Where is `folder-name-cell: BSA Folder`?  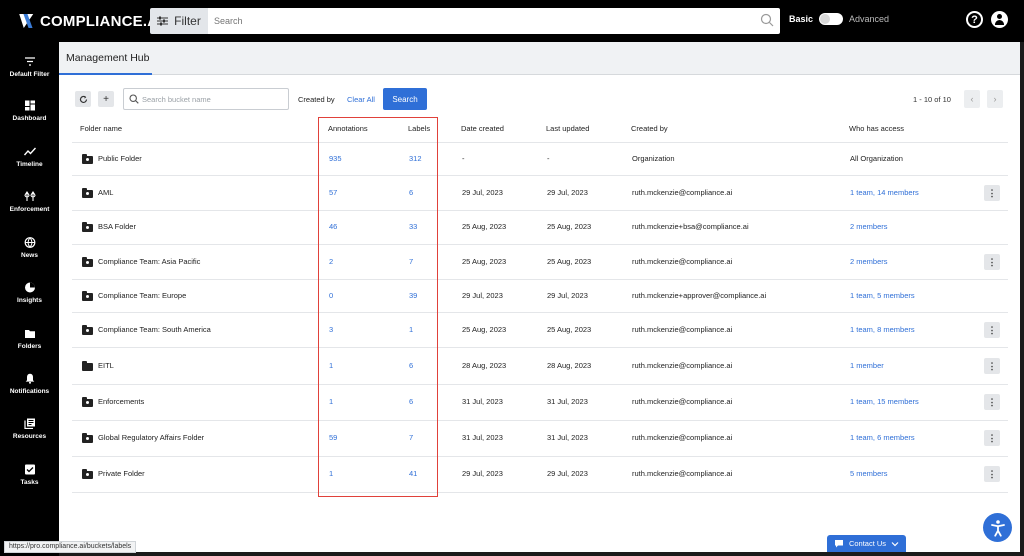
folder-name-cell: BSA Folder is located at coordinates (117, 226).